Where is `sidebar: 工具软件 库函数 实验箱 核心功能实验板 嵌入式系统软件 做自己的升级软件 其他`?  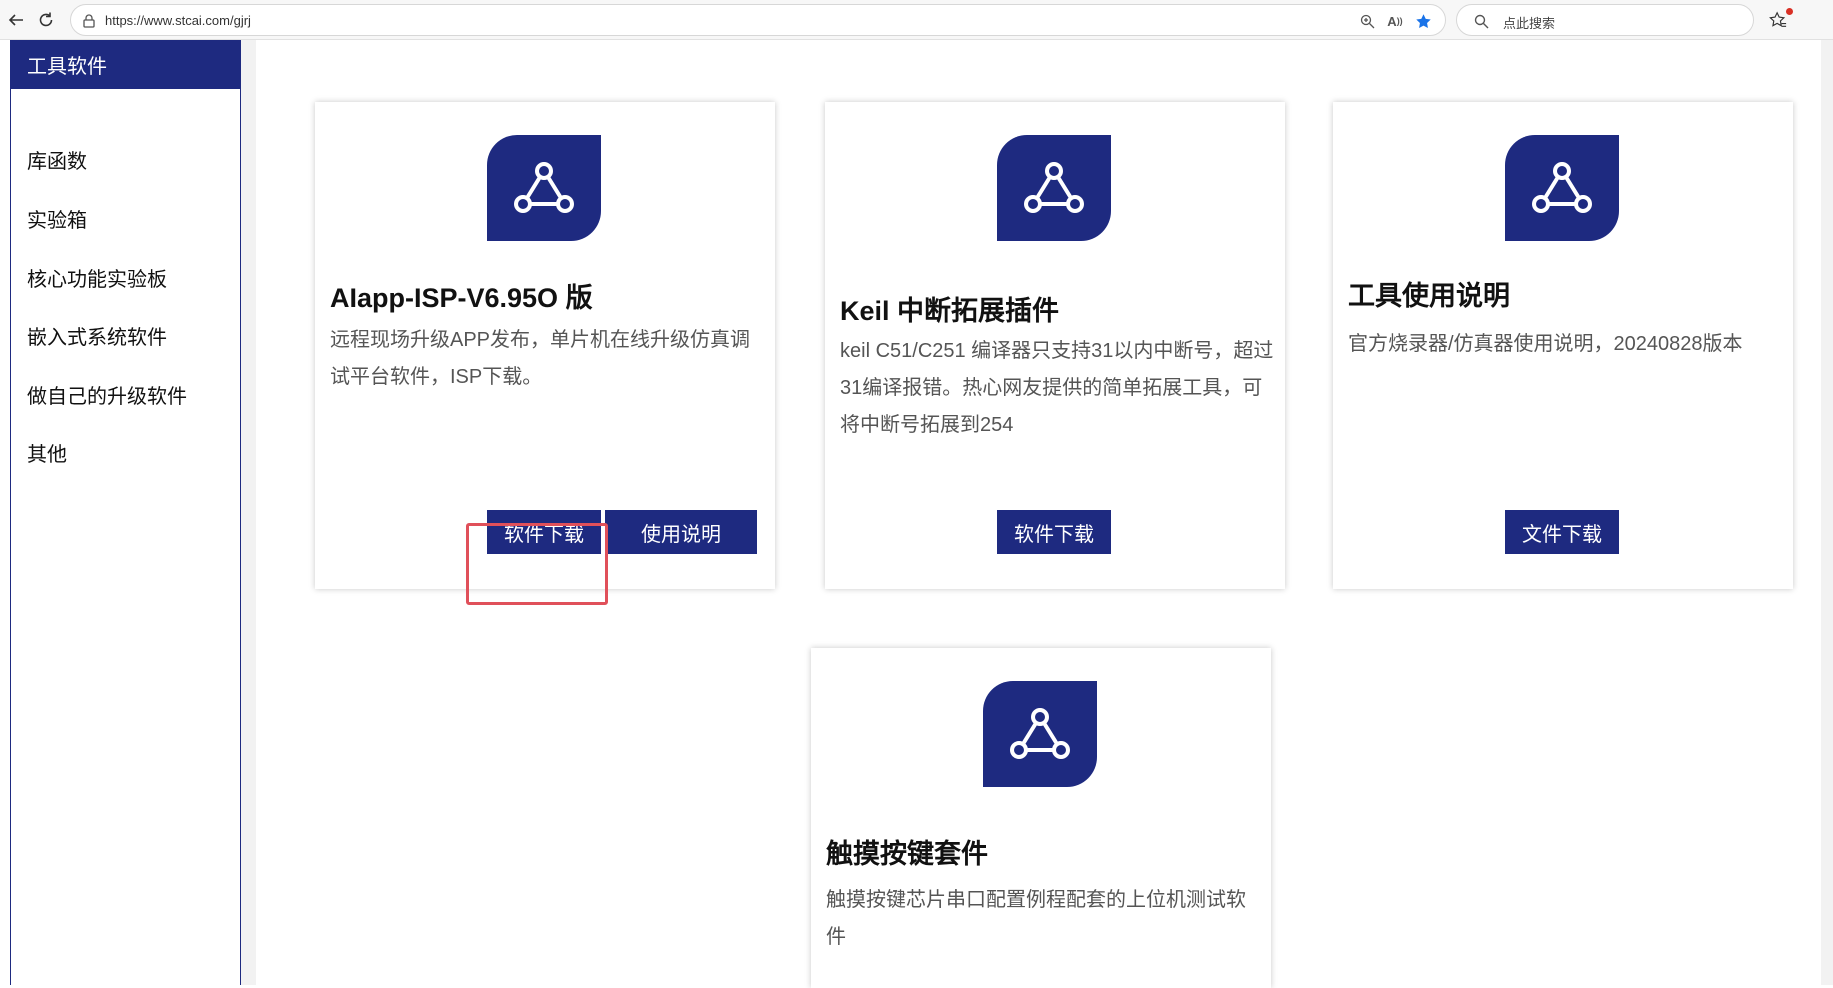 sidebar: 工具软件 库函数 实验箱 核心功能实验板 嵌入式系统软件 做自己的升级软件 其他 is located at coordinates (125, 512).